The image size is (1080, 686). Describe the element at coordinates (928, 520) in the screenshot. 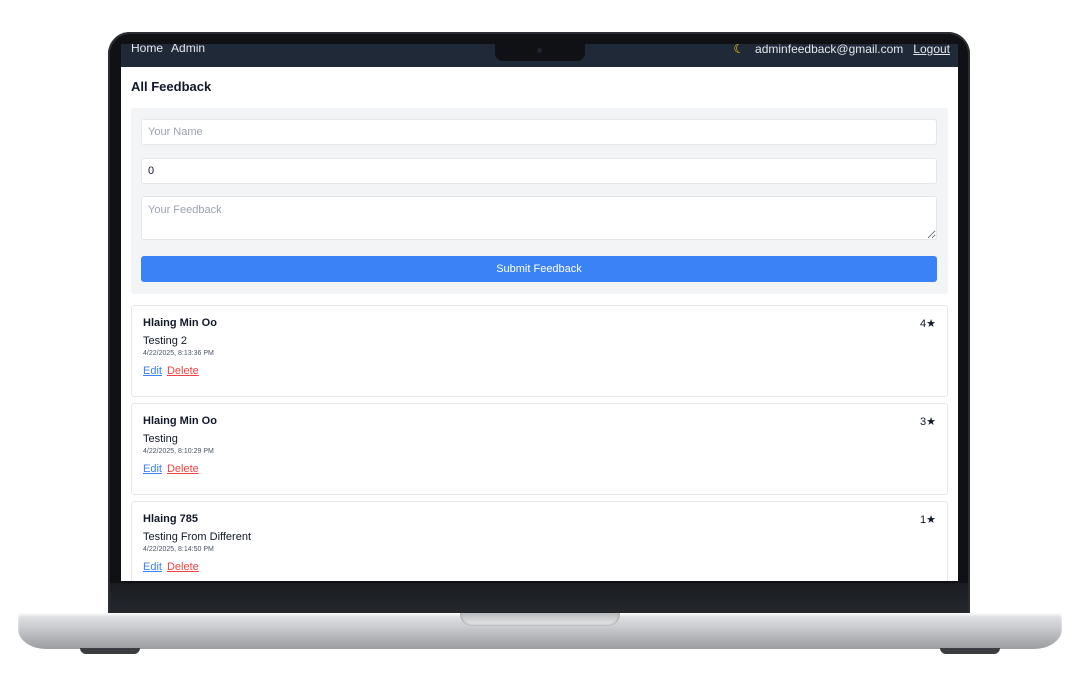

I see `feedback-rating: 1★` at that location.